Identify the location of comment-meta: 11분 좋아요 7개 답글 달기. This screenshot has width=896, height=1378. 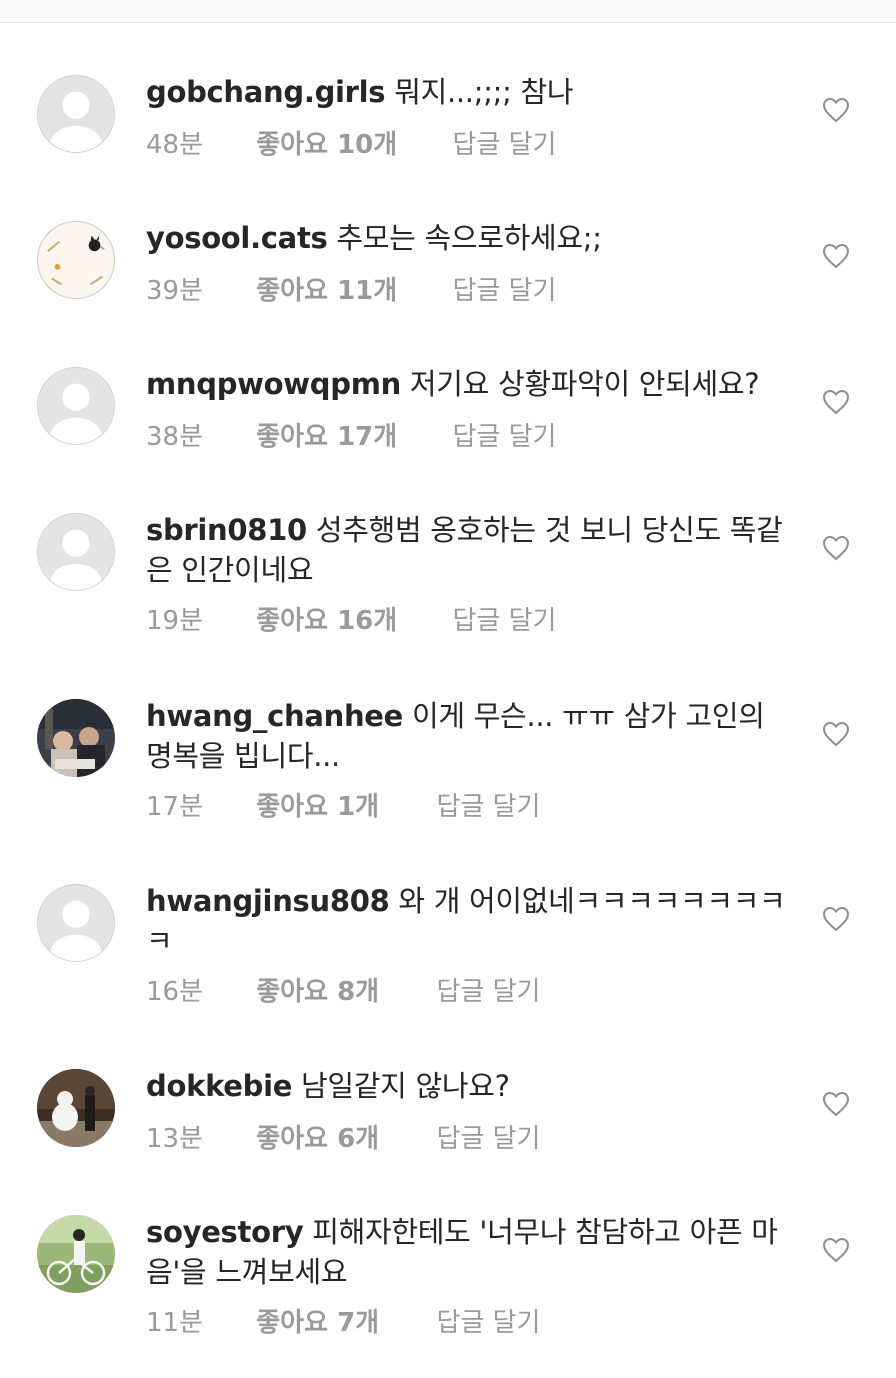
(446, 1320).